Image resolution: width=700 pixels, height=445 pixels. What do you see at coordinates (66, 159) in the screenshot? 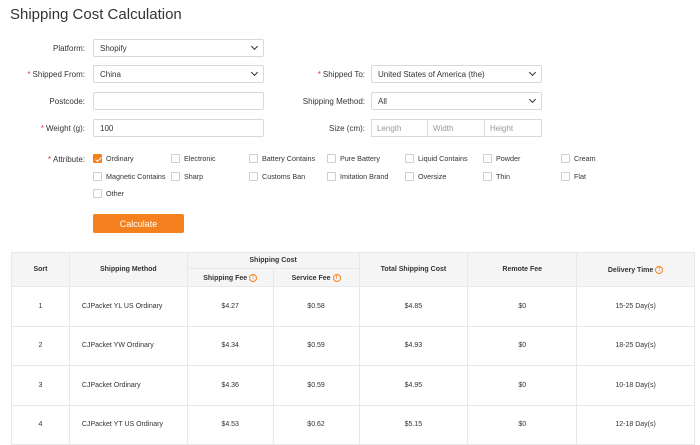
I see `attribute-label: * Attribute:` at bounding box center [66, 159].